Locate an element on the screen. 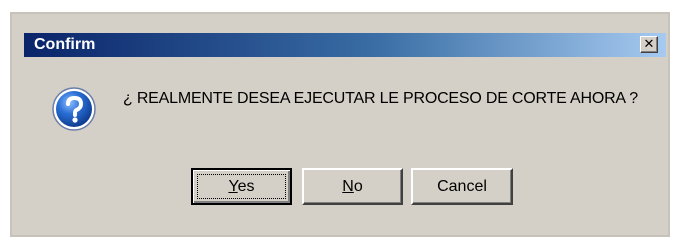 This screenshot has height=247, width=678. close-icon: ✕ is located at coordinates (649, 44).